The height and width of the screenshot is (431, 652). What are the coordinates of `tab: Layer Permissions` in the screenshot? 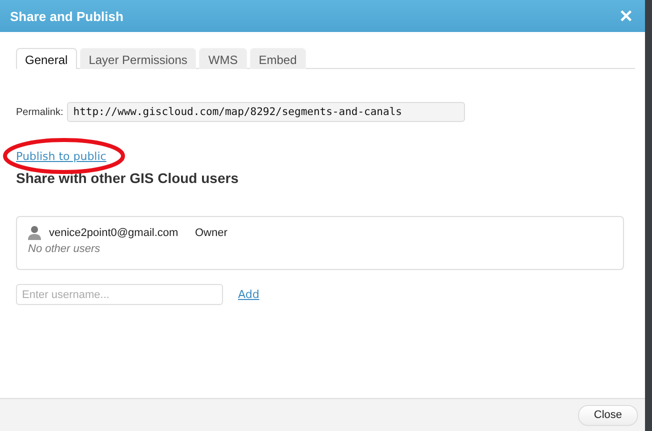 It's located at (138, 58).